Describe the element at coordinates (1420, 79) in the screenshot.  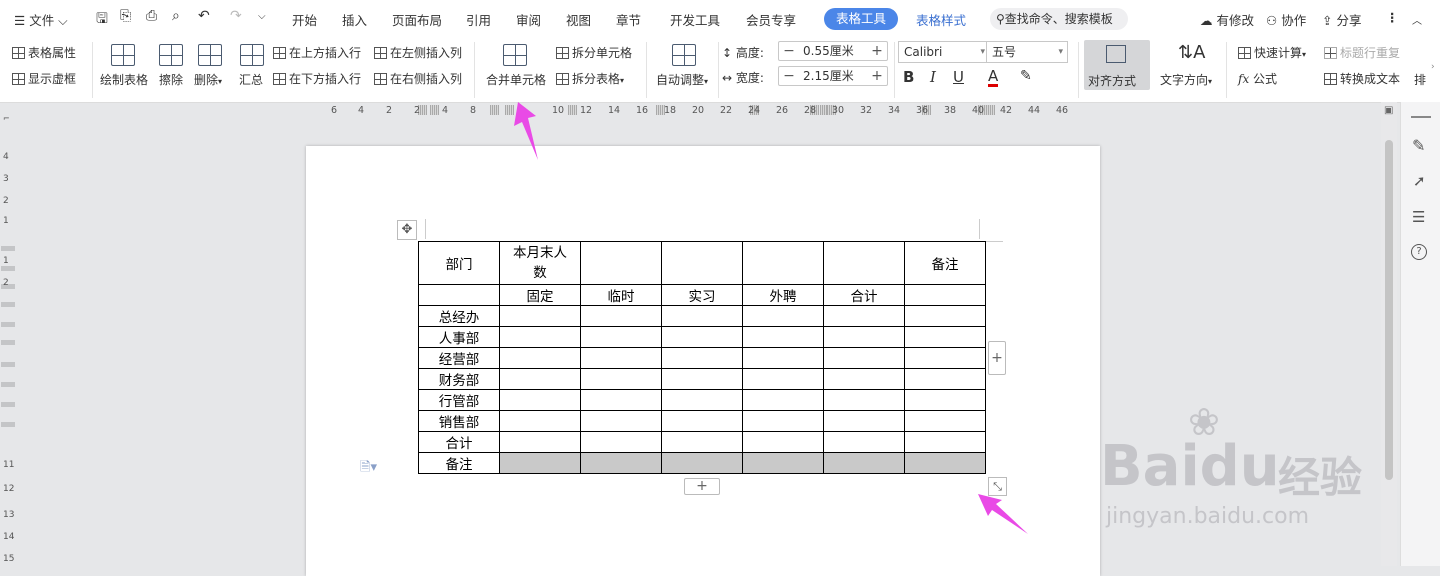
I see `sort-button: 排` at that location.